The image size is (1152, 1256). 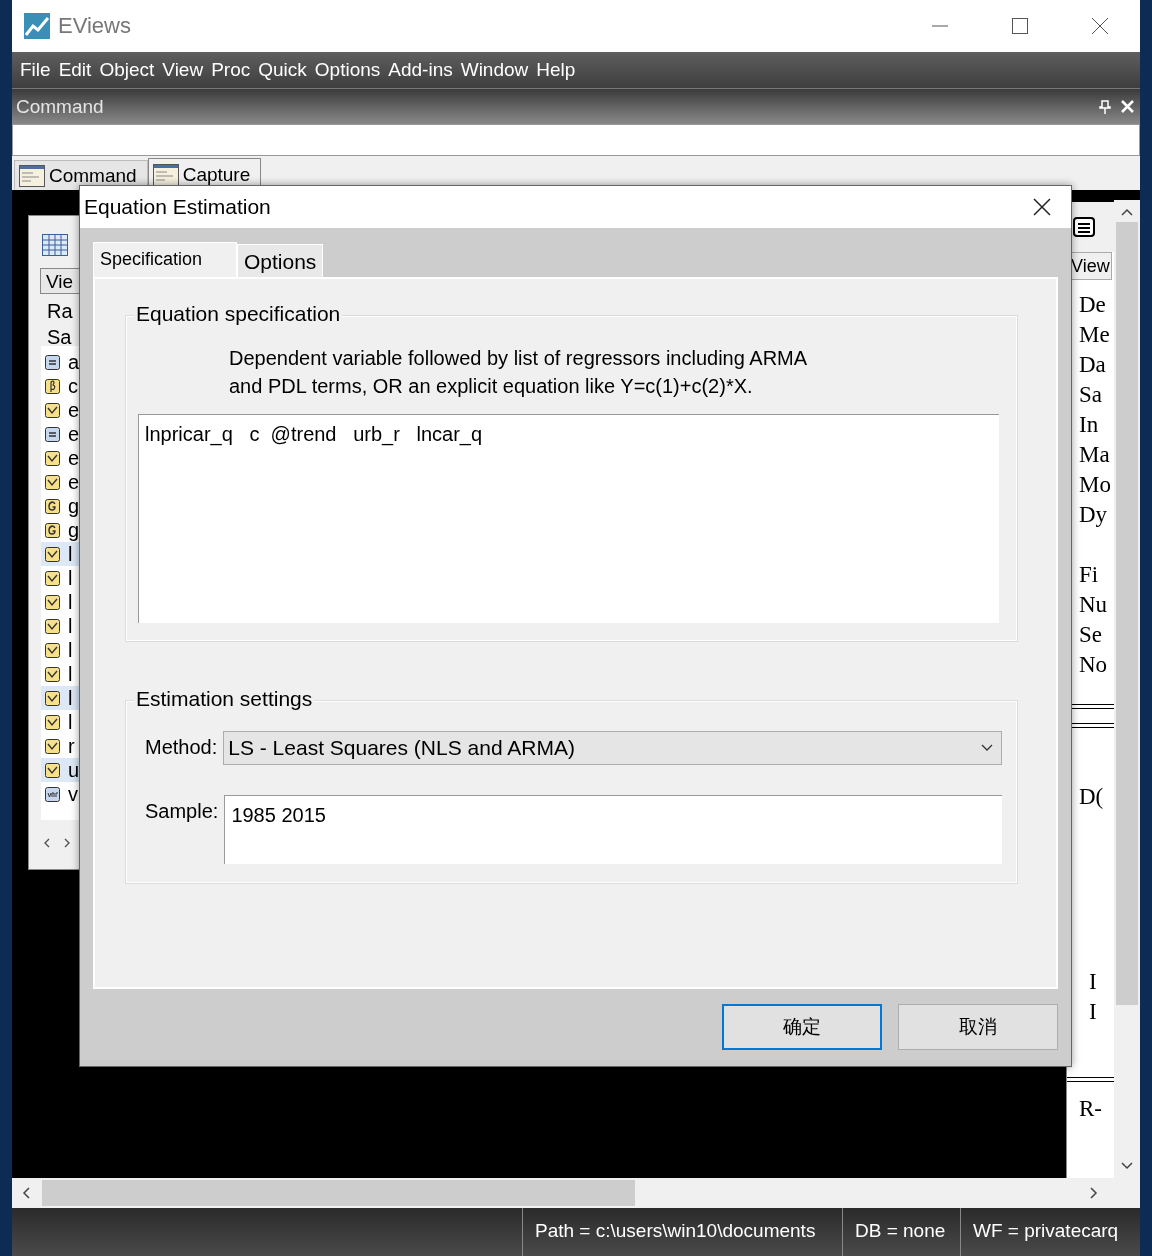 I want to click on status-text: WF = privatecarq, so click(x=1046, y=1231).